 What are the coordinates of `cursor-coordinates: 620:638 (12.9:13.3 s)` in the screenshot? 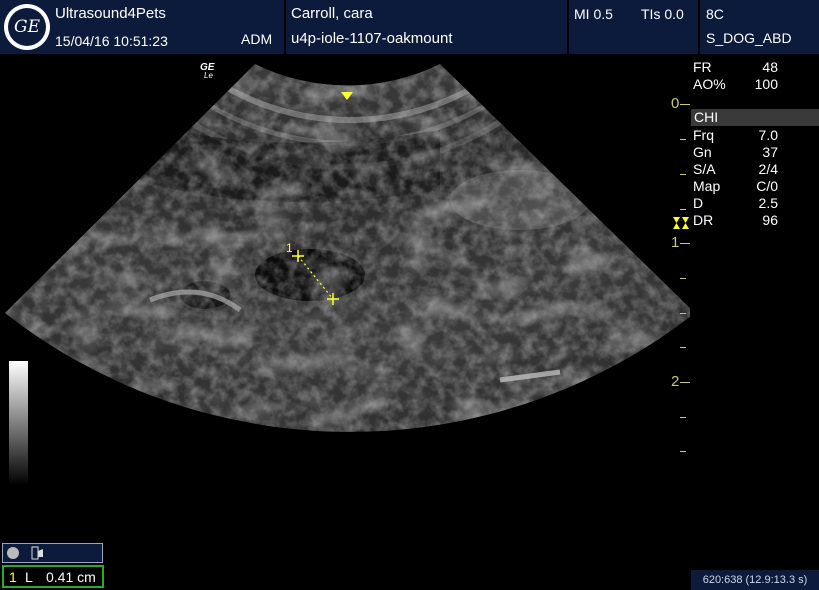 It's located at (755, 580).